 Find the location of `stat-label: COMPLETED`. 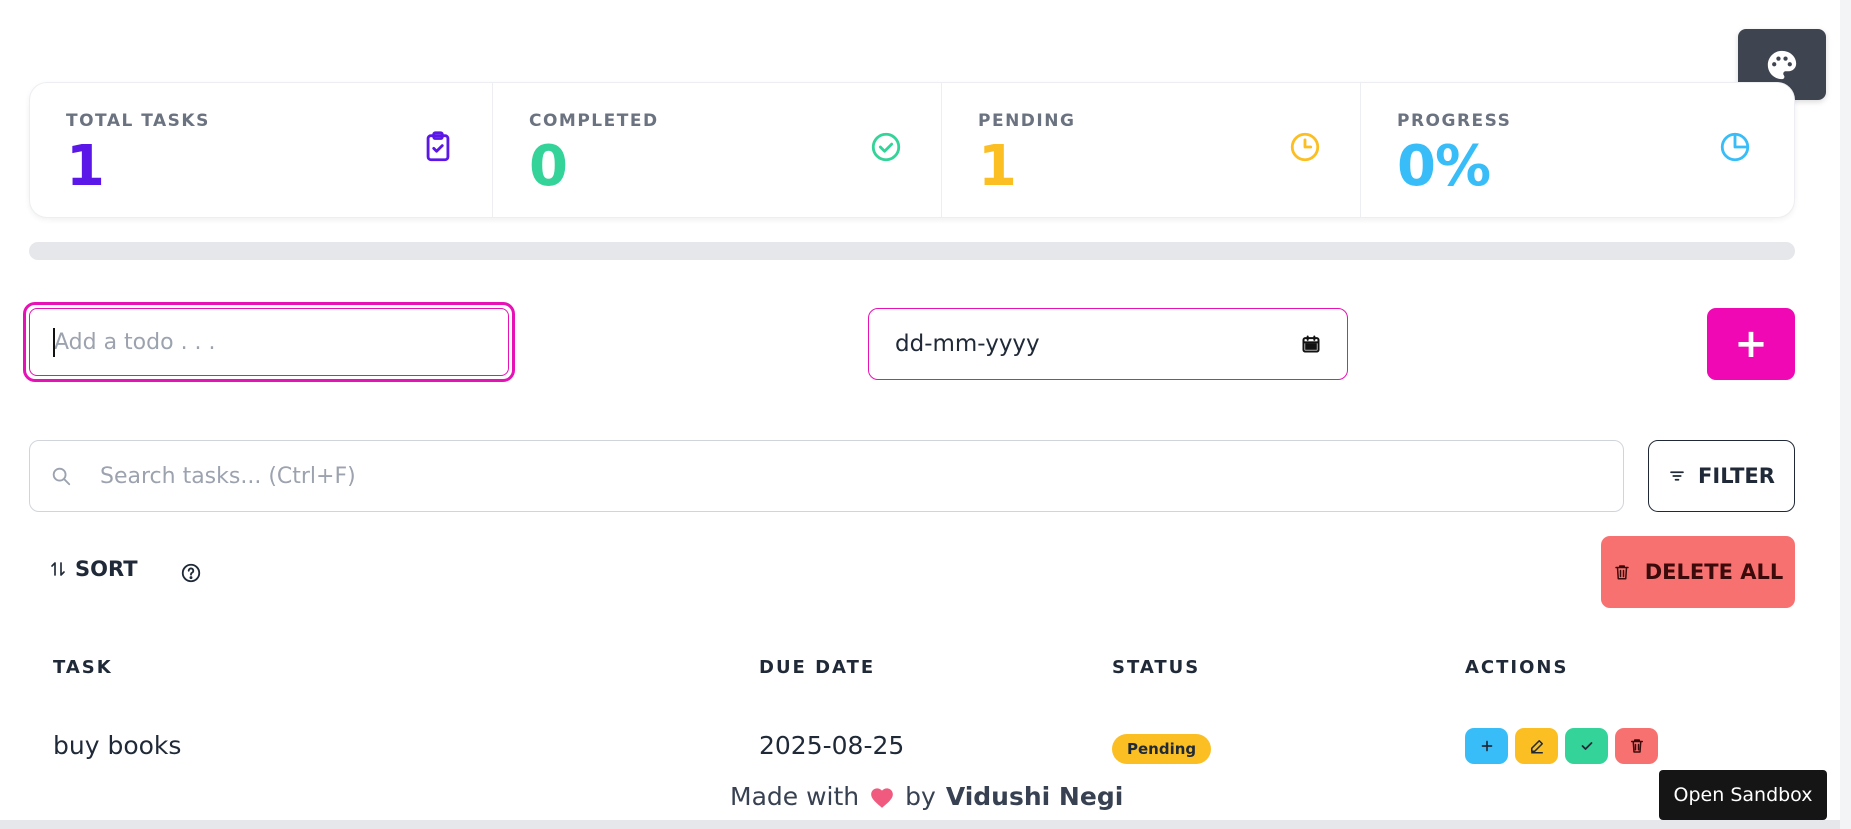

stat-label: COMPLETED is located at coordinates (594, 121).